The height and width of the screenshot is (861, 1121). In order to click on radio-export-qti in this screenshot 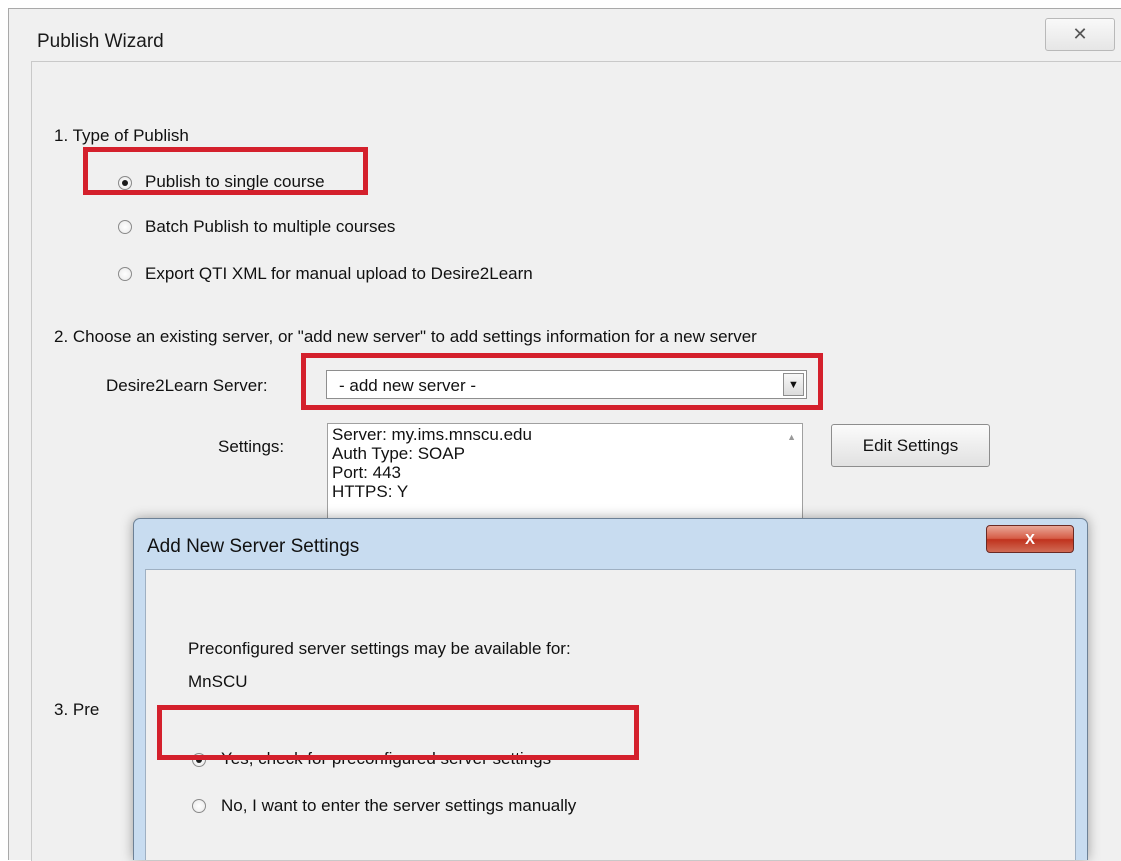, I will do `click(125, 274)`.